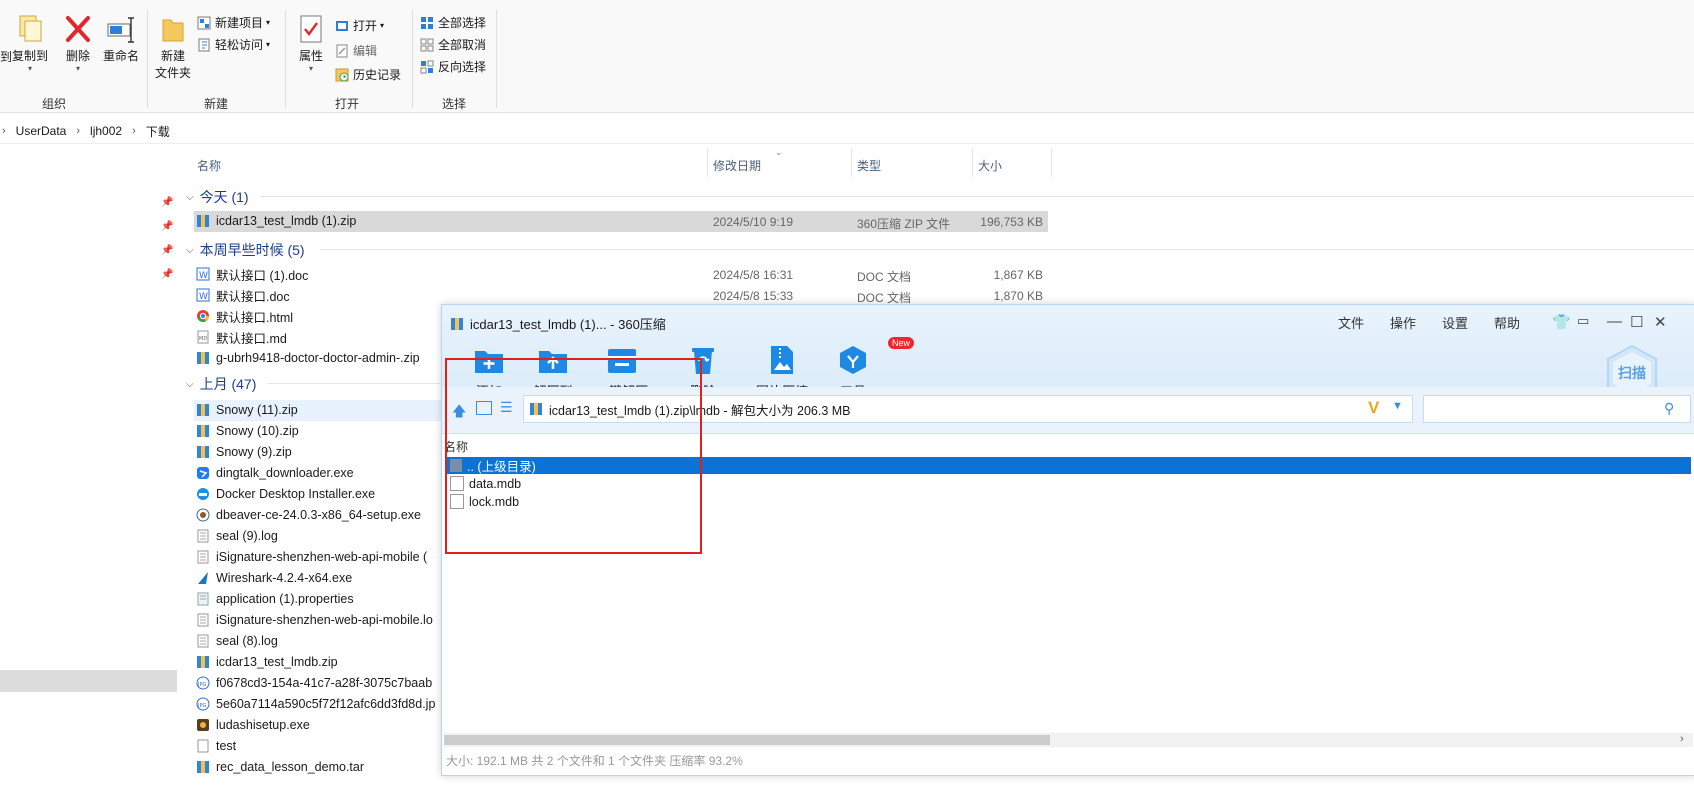 The height and width of the screenshot is (788, 1694). What do you see at coordinates (1669, 408) in the screenshot?
I see `search-icon: ⚲` at bounding box center [1669, 408].